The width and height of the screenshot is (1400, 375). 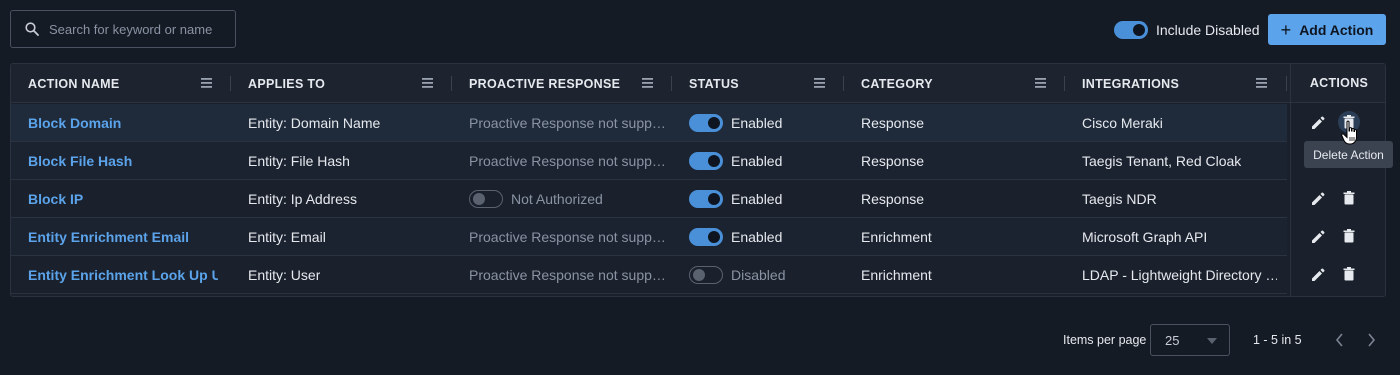 What do you see at coordinates (1336, 29) in the screenshot?
I see `add-action-label: Add Action` at bounding box center [1336, 29].